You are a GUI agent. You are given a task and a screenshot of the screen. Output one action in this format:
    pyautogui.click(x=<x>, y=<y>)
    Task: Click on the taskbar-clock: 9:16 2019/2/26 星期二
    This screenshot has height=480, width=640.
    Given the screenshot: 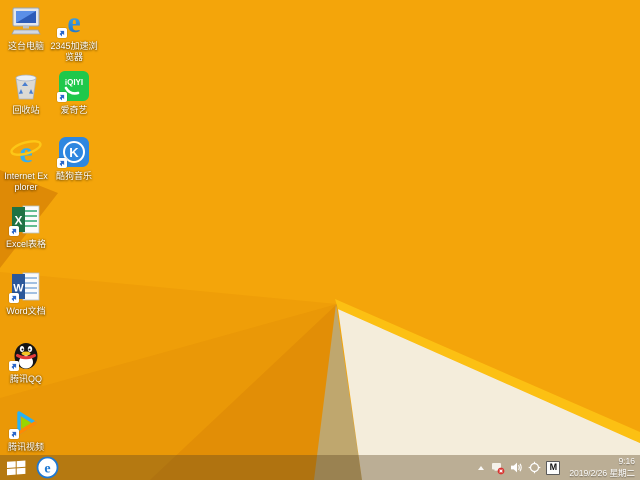 What is the action you would take?
    pyautogui.click(x=600, y=467)
    